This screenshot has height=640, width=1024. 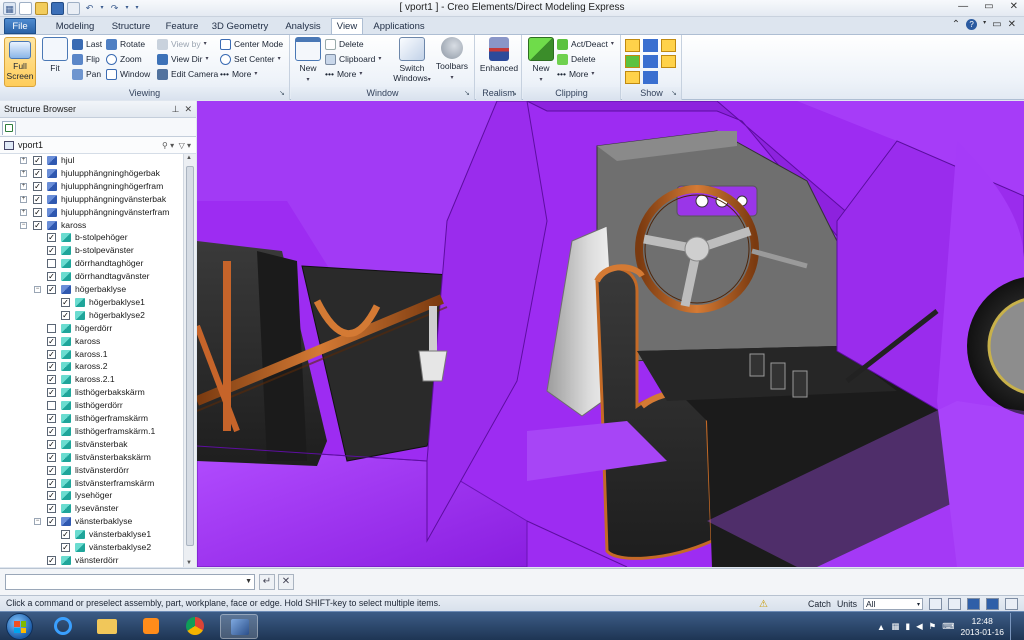 I want to click on file-explorer-taskbar-button, so click(x=107, y=626).